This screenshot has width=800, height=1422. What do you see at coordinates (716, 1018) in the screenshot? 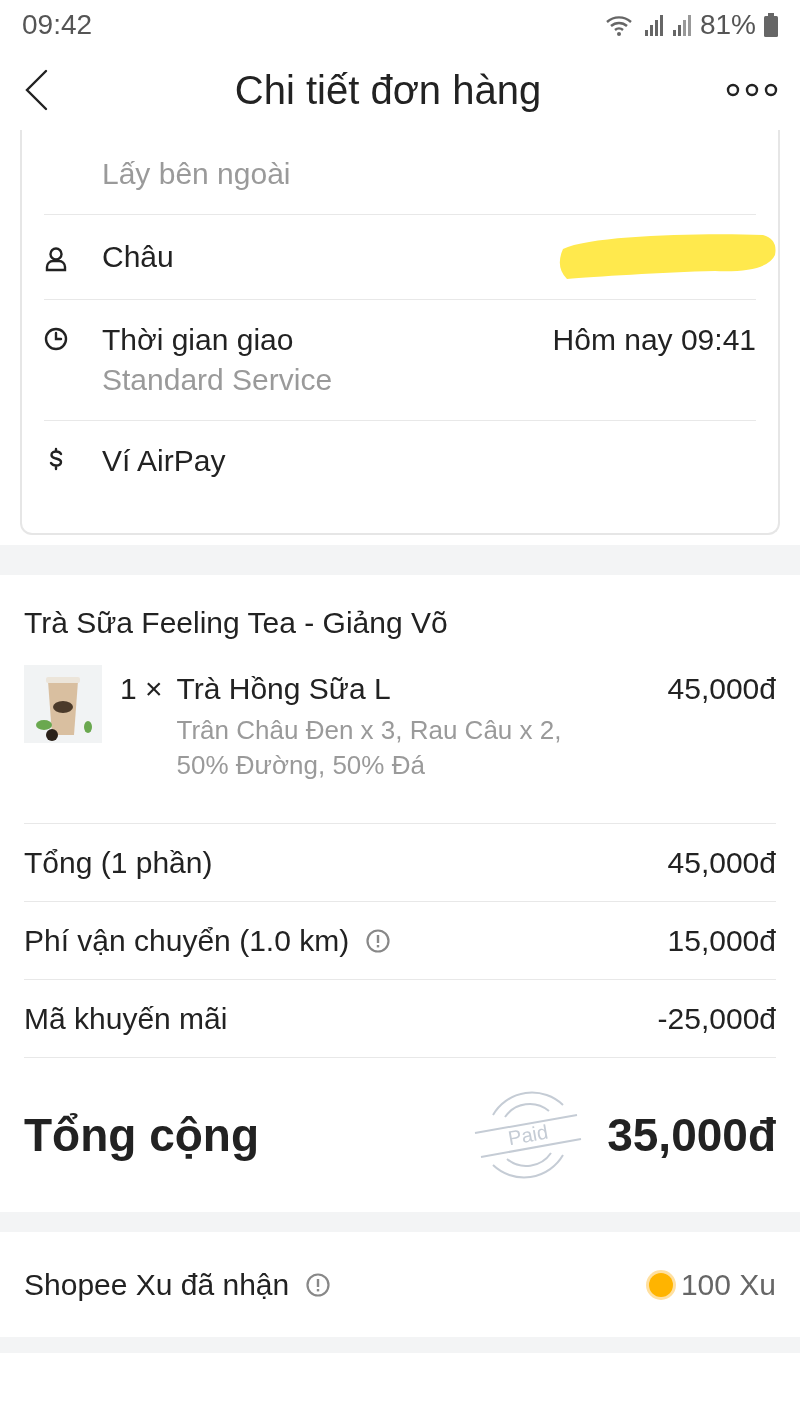
I see `summary-value: -25,000đ` at bounding box center [716, 1018].